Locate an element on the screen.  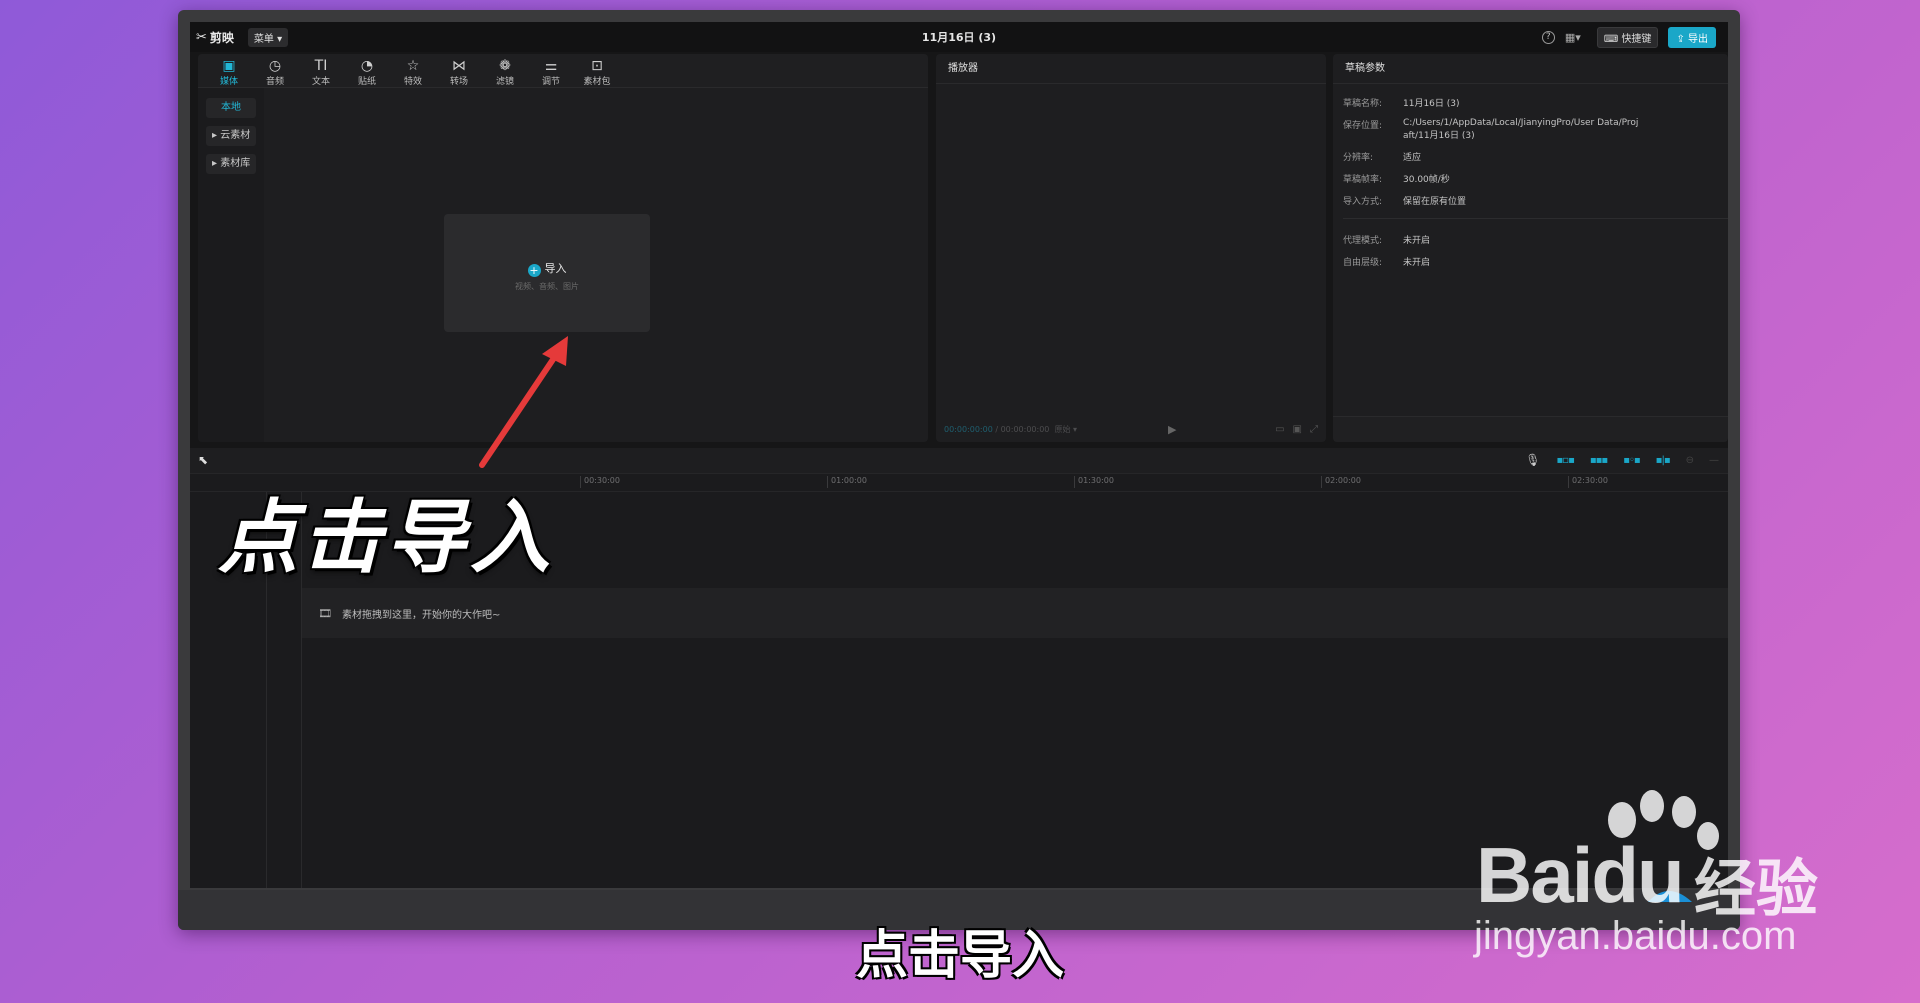
tab-media: ▣ 媒体 is located at coordinates (229, 70).